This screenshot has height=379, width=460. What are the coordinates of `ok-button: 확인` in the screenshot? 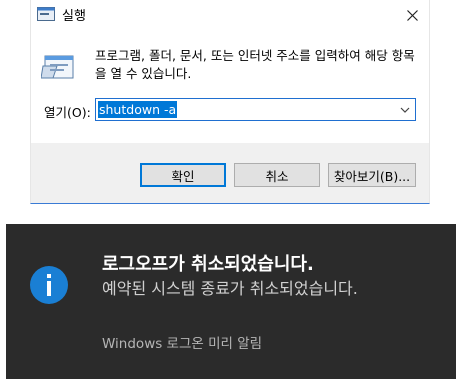 It's located at (183, 175).